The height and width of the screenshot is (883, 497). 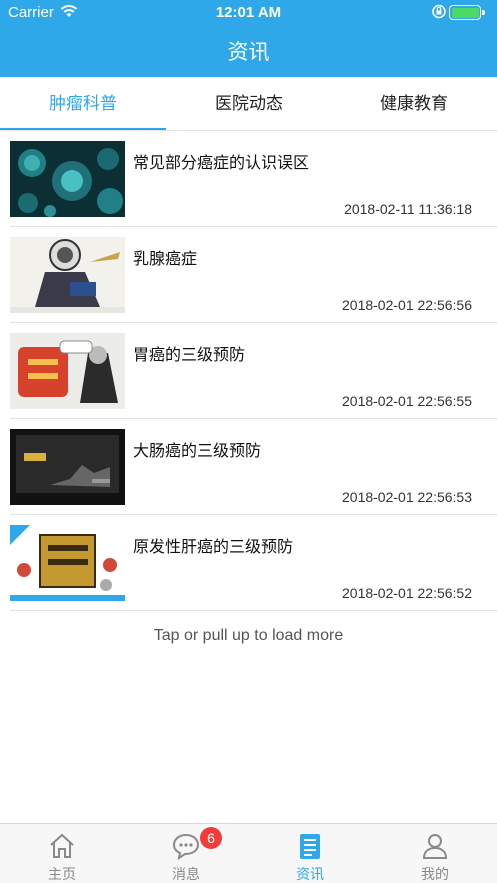 I want to click on tabbar-label: 资讯, so click(x=310, y=874).